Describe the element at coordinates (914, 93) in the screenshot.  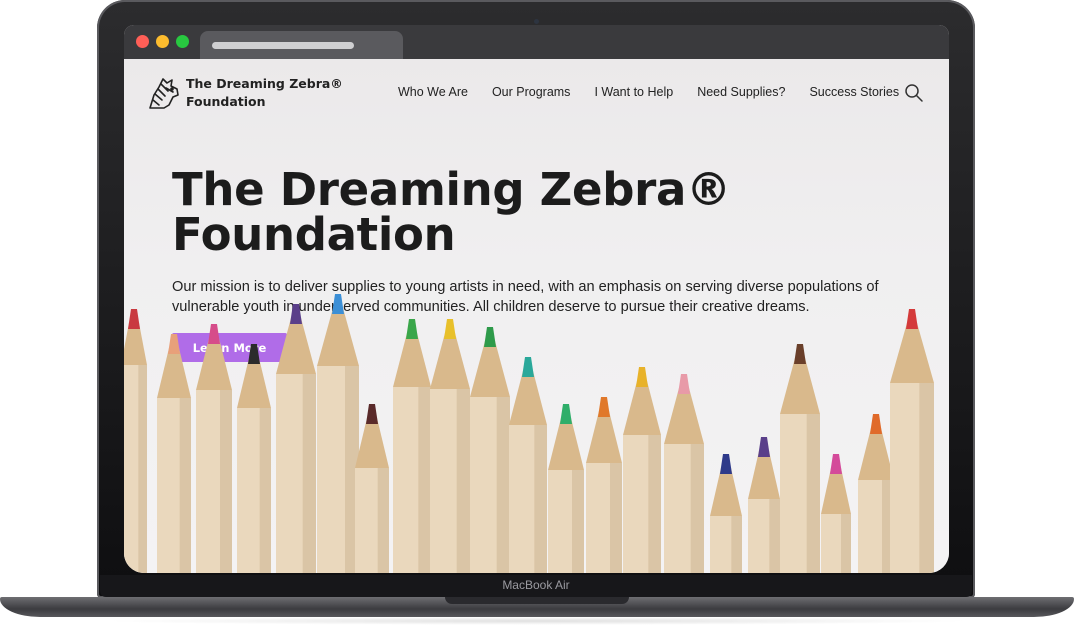
I see `search-icon` at that location.